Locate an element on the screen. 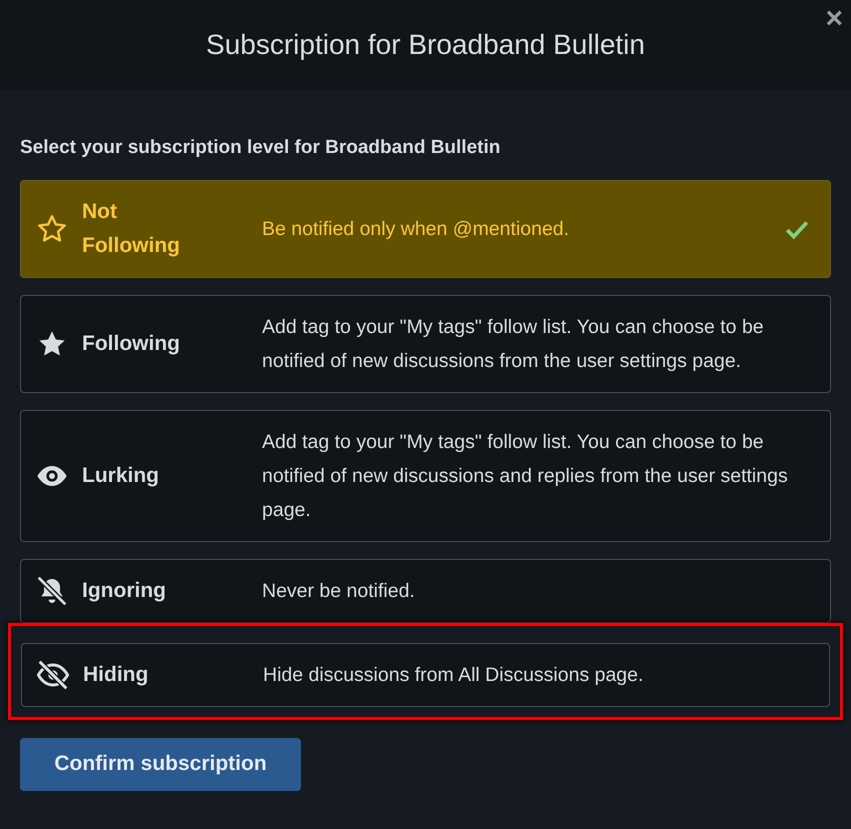  option-description: Hide discussions from All Discussions page. is located at coordinates (453, 675).